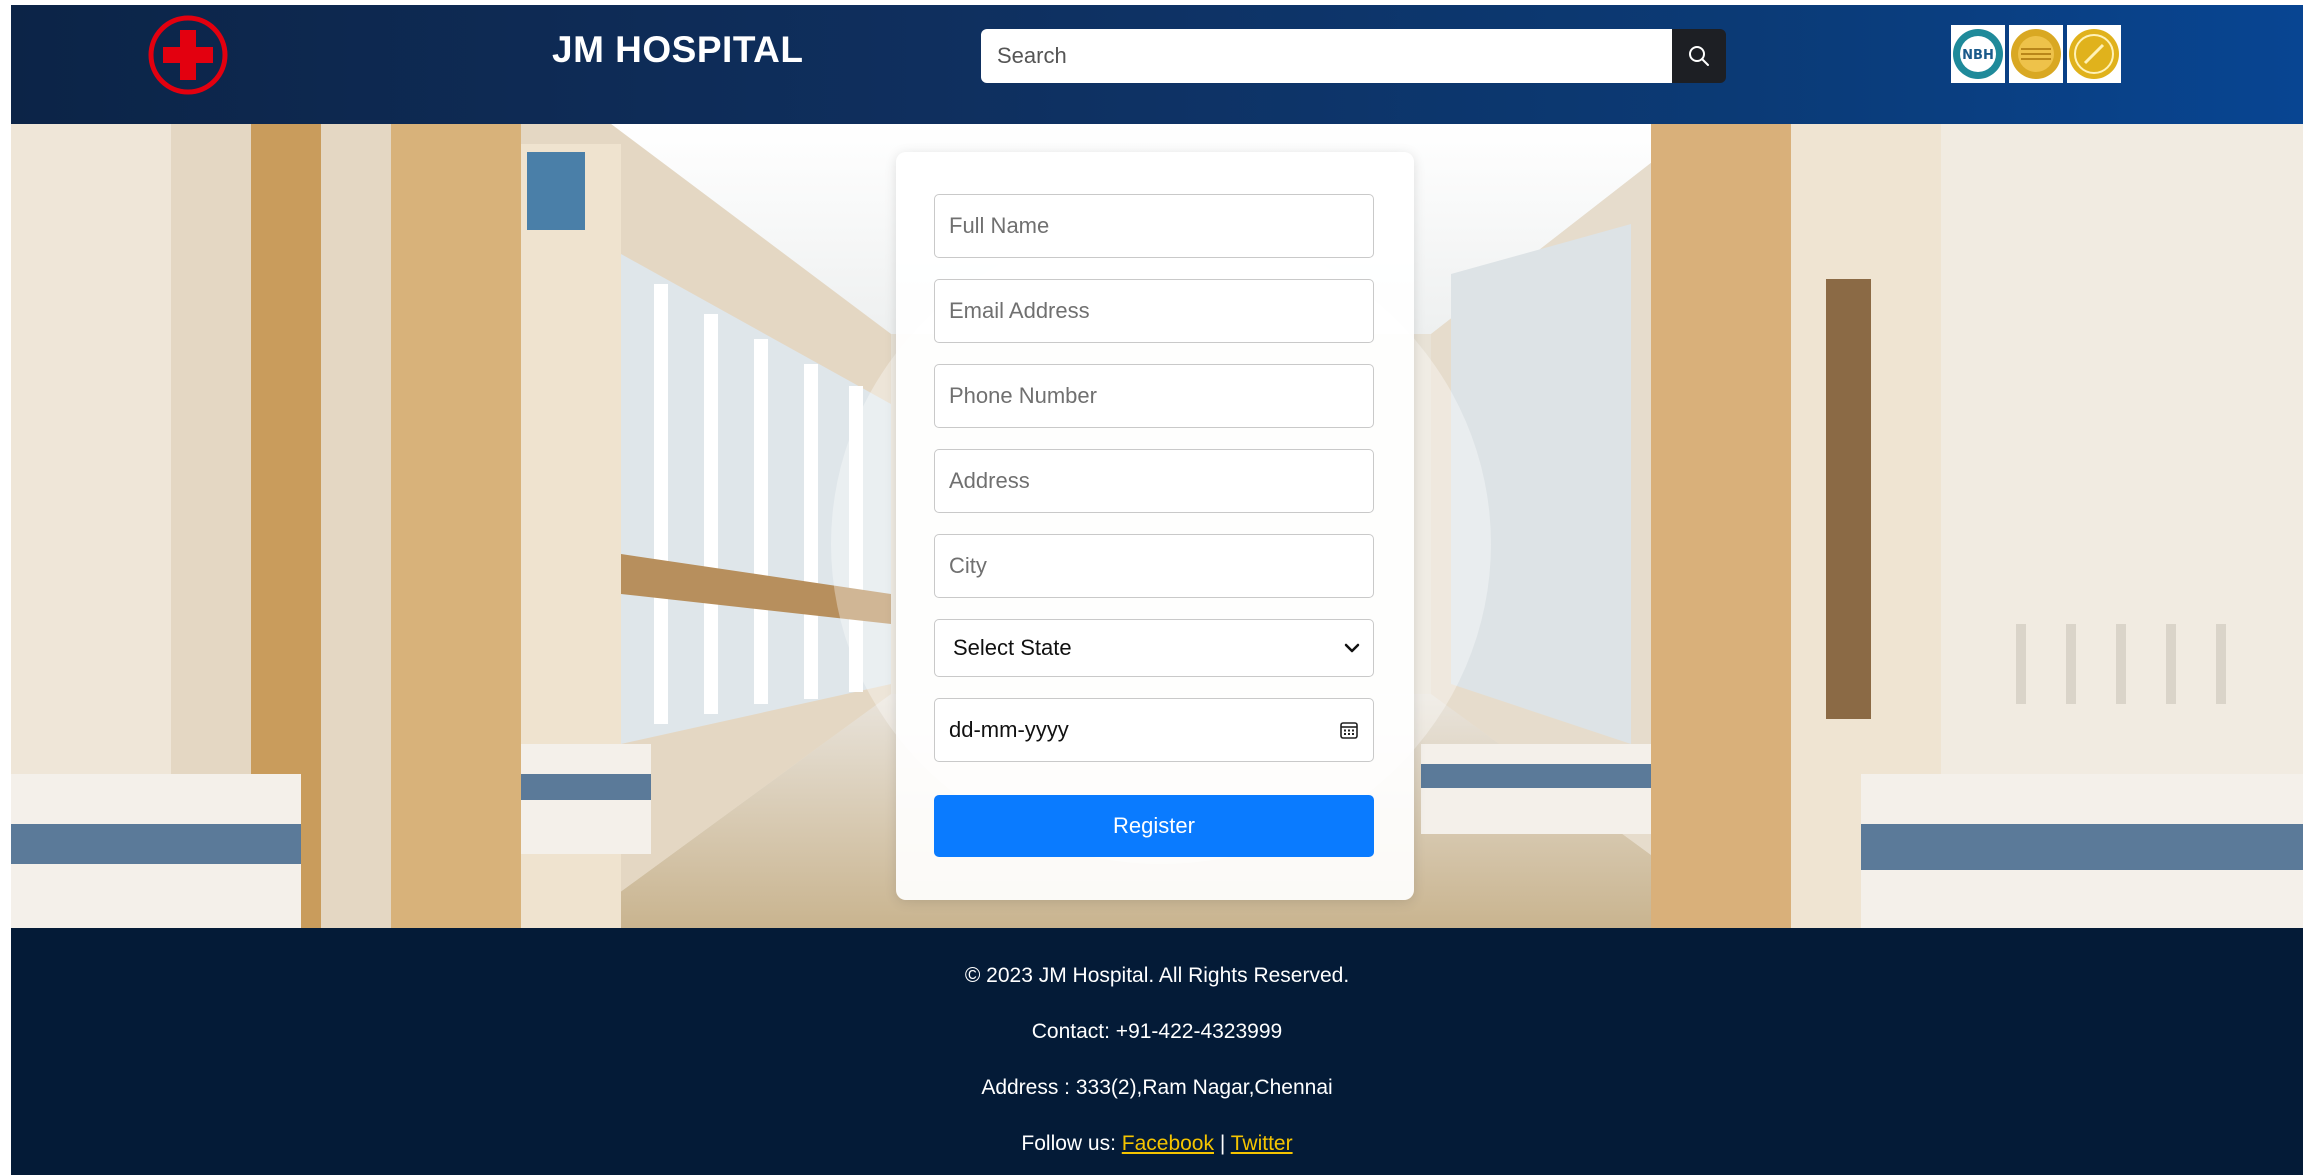 The image size is (2303, 1175). Describe the element at coordinates (1154, 648) in the screenshot. I see `state-select: Select State` at that location.